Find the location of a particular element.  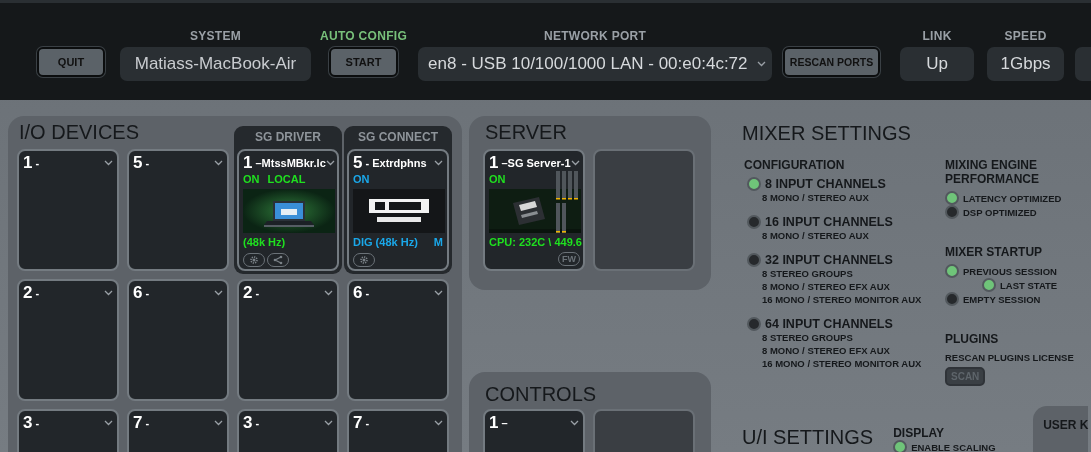

device-name: –MtssMBkr.lc is located at coordinates (290, 163).